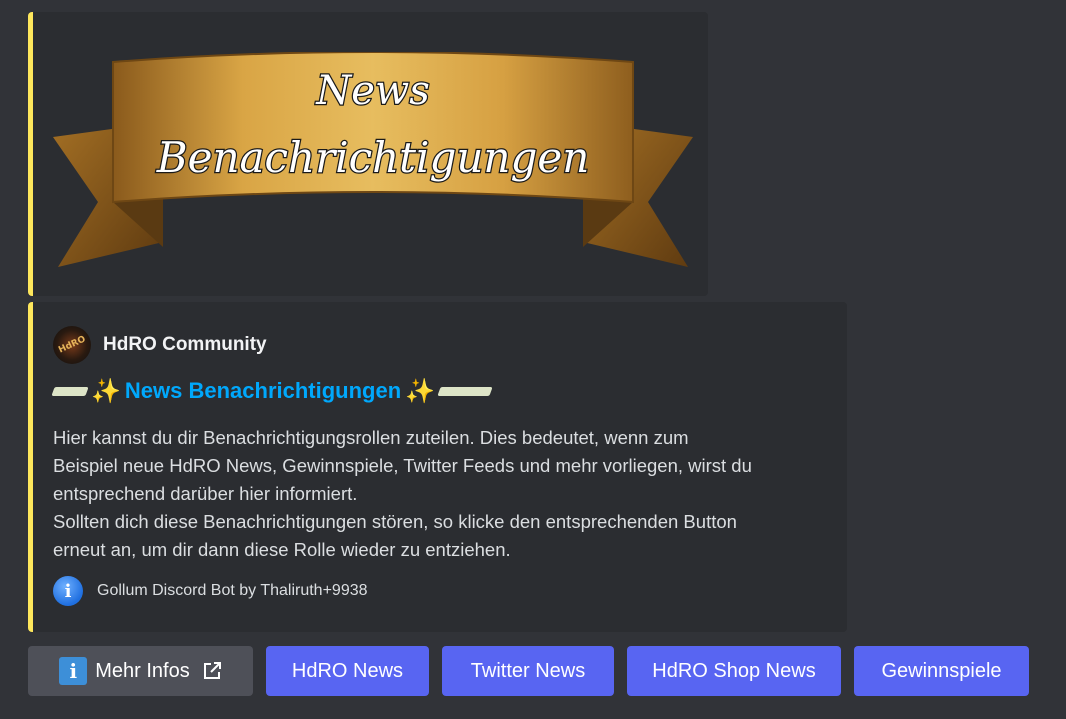 The image size is (1066, 719). I want to click on embed-title: ✨ News Benachrichtigungen ✨, so click(272, 391).